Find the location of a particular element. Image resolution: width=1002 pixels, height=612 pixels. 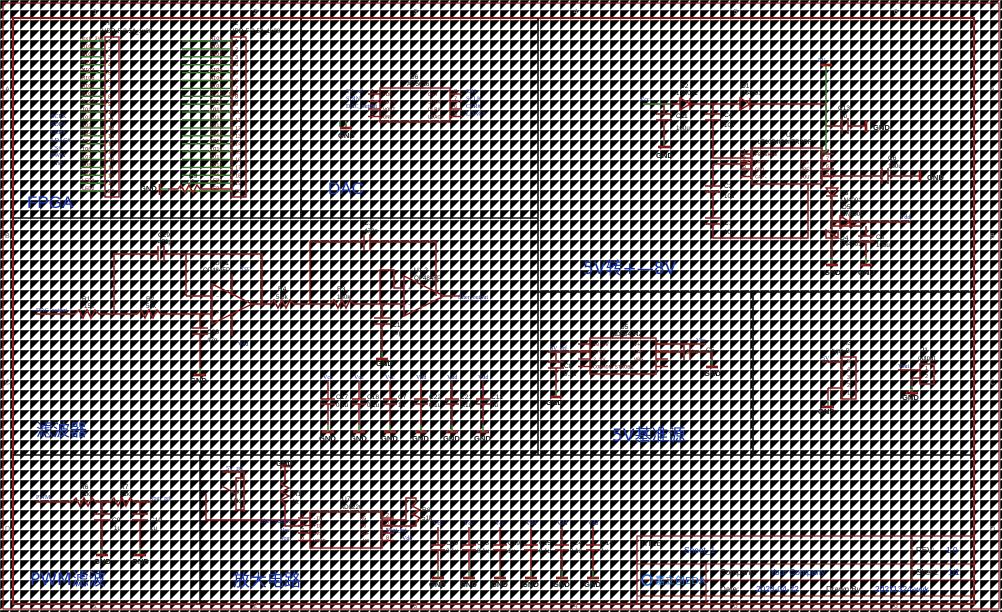

c16-ref: C16 is located at coordinates (370, 223).